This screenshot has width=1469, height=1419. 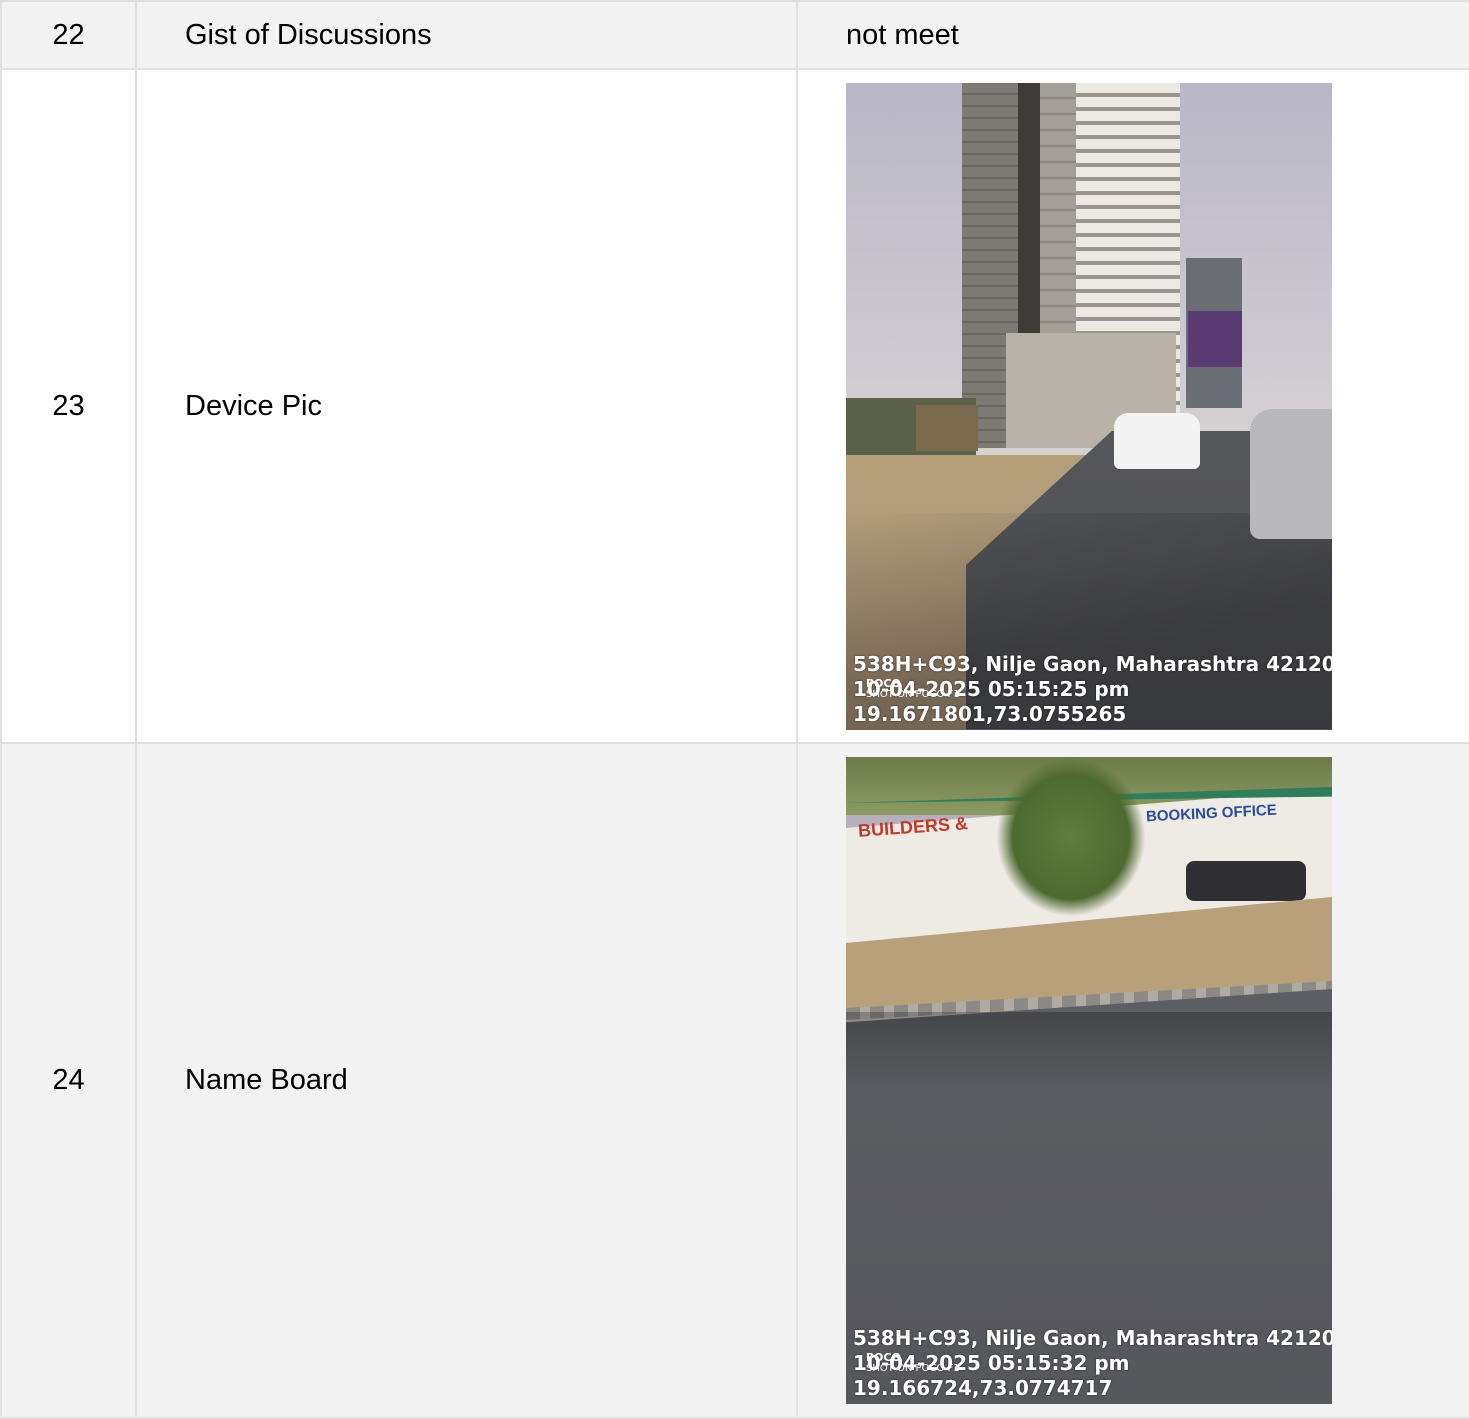 I want to click on row-number: 22, so click(x=68, y=35).